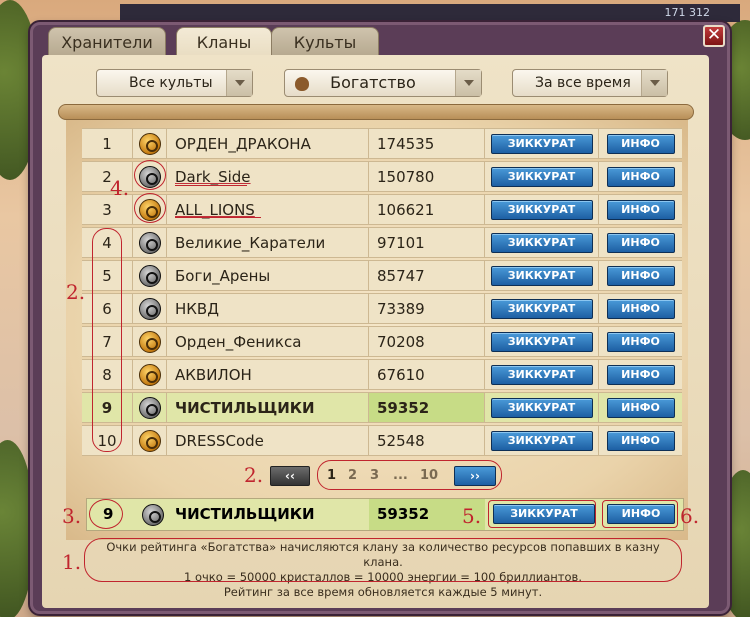  What do you see at coordinates (267, 308) in the screenshot?
I see `clan-name-cell: НКВД` at bounding box center [267, 308].